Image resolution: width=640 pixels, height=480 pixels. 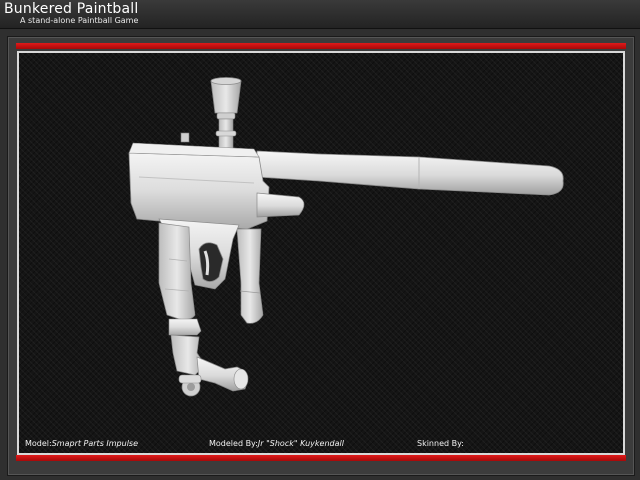 What do you see at coordinates (199, 186) in the screenshot?
I see `receiver-body-part` at bounding box center [199, 186].